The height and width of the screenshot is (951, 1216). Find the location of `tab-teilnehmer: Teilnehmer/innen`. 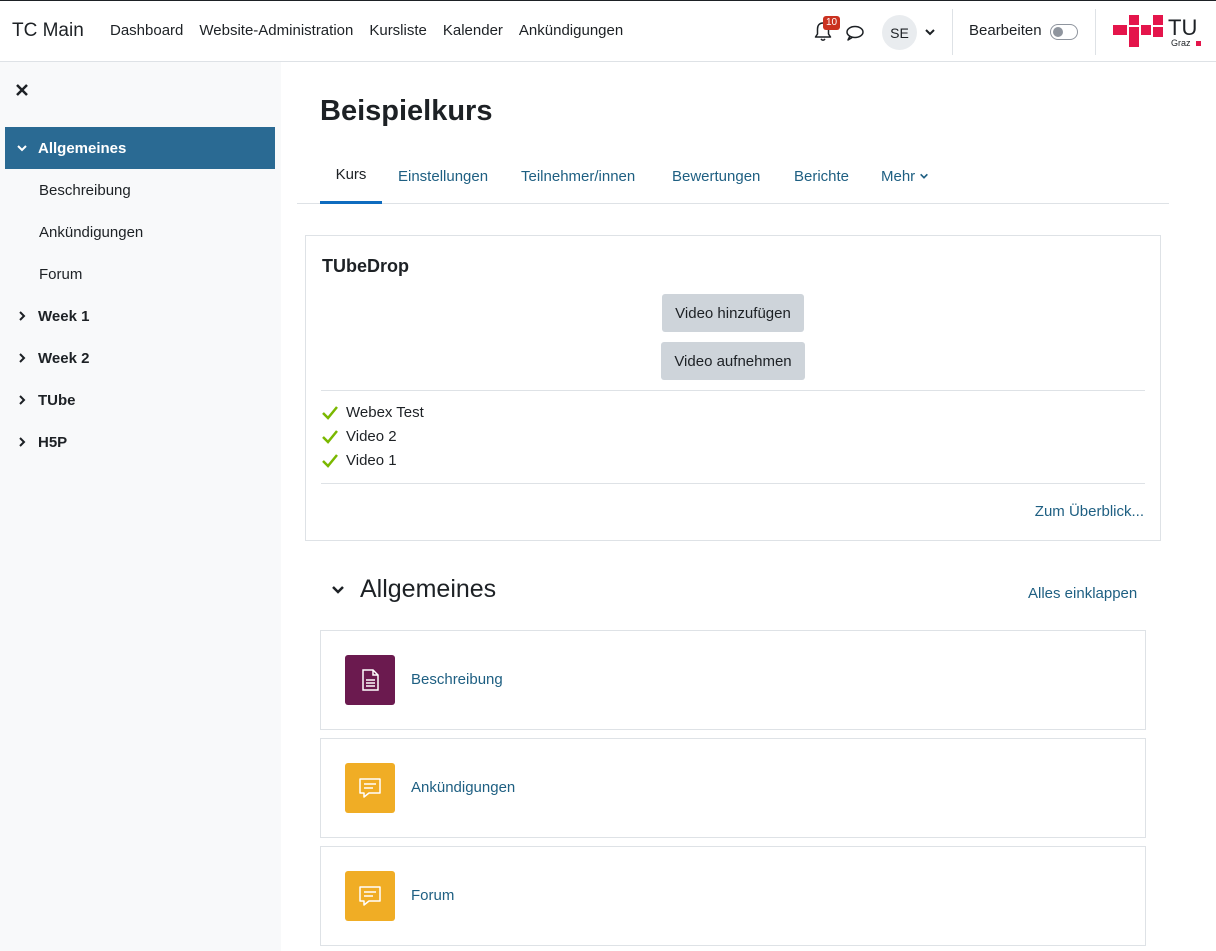

tab-teilnehmer: Teilnehmer/innen is located at coordinates (578, 176).